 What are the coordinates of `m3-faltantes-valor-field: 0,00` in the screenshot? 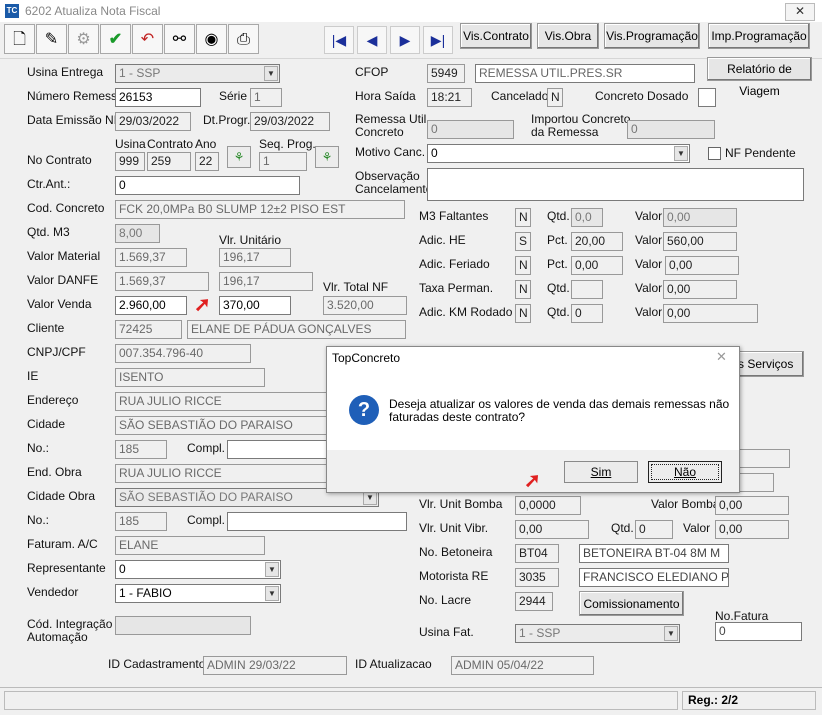 It's located at (700, 217).